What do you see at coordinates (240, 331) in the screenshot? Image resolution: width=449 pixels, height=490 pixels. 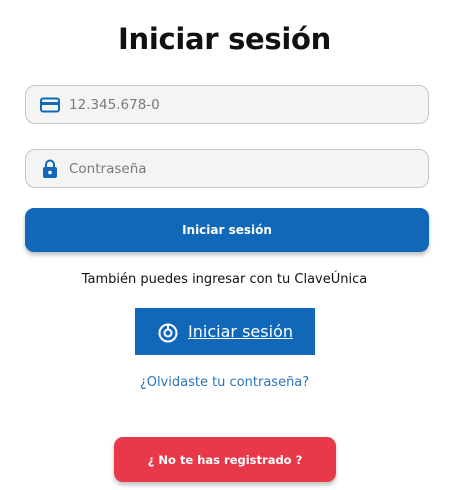 I see `clave-unica-button-label: Iniciar sesión` at bounding box center [240, 331].